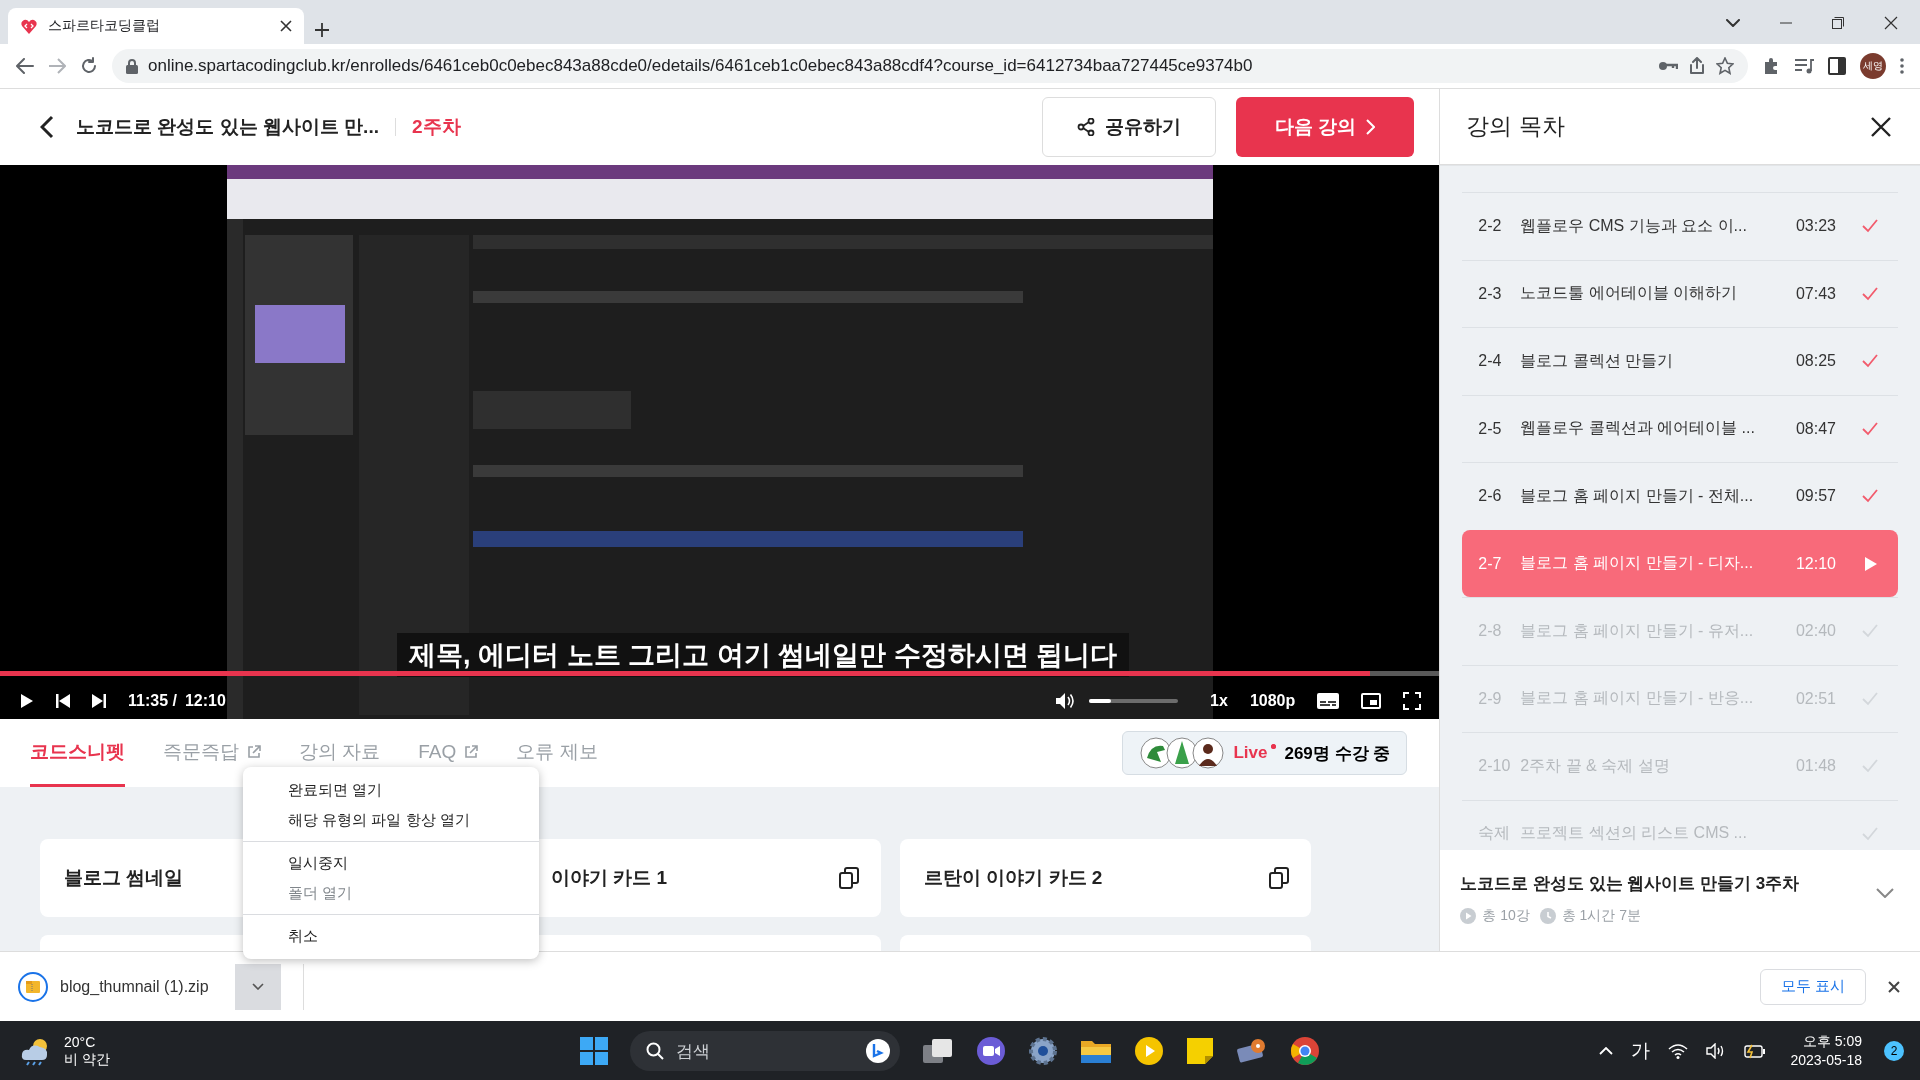 This screenshot has width=1920, height=1080. Describe the element at coordinates (1494, 833) in the screenshot. I see `lesson-number: 숙제` at that location.